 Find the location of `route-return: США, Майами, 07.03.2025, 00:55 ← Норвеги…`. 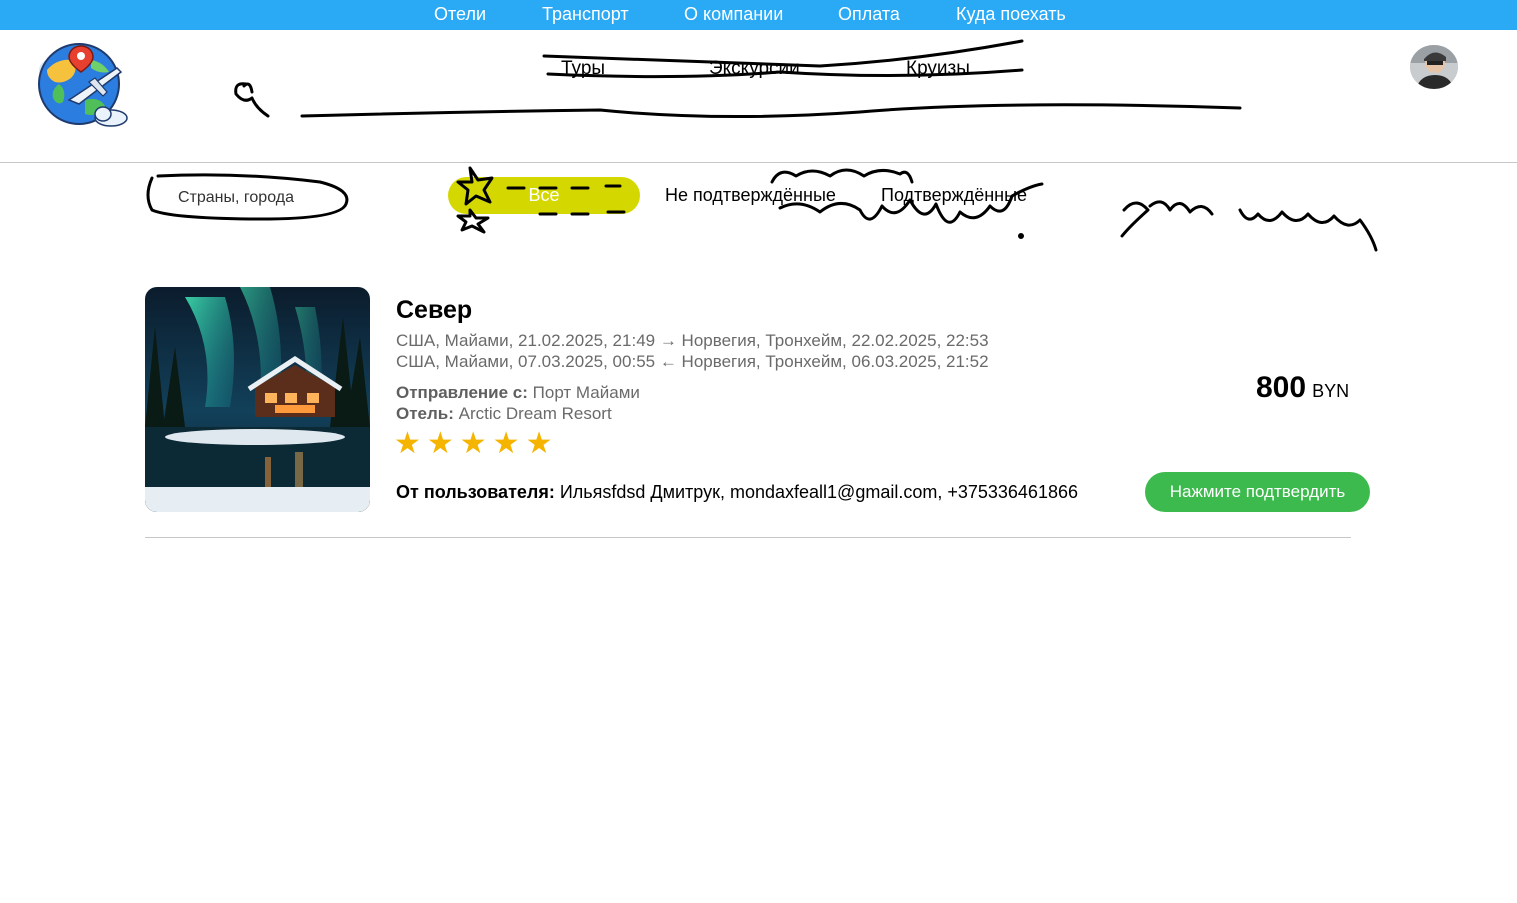

route-return: США, Майами, 07.03.2025, 00:55 ← Норвеги… is located at coordinates (692, 361).